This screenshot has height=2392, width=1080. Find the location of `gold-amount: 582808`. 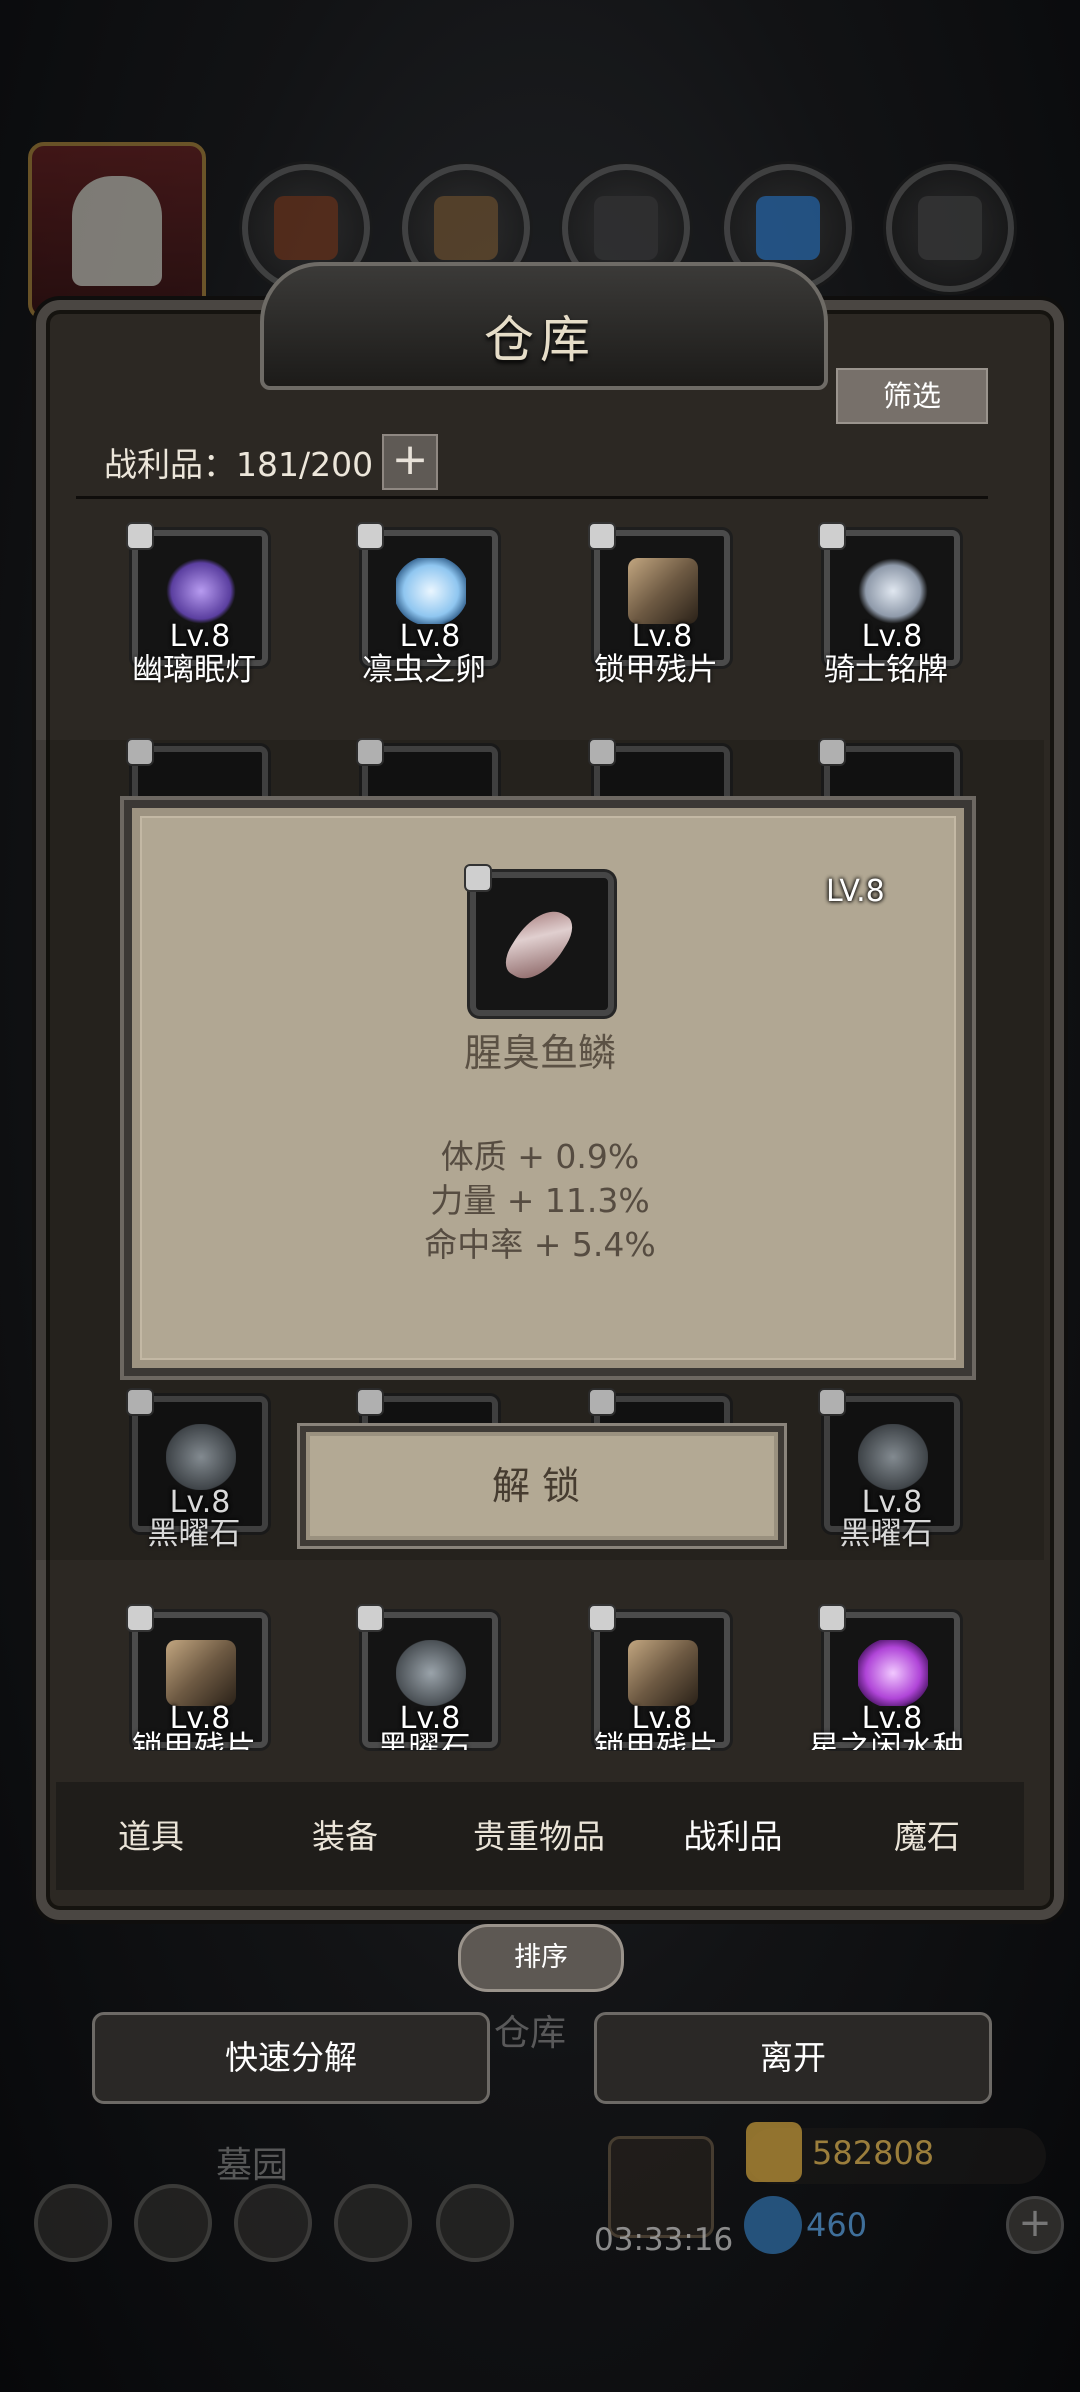

gold-amount: 582808 is located at coordinates (873, 2153).